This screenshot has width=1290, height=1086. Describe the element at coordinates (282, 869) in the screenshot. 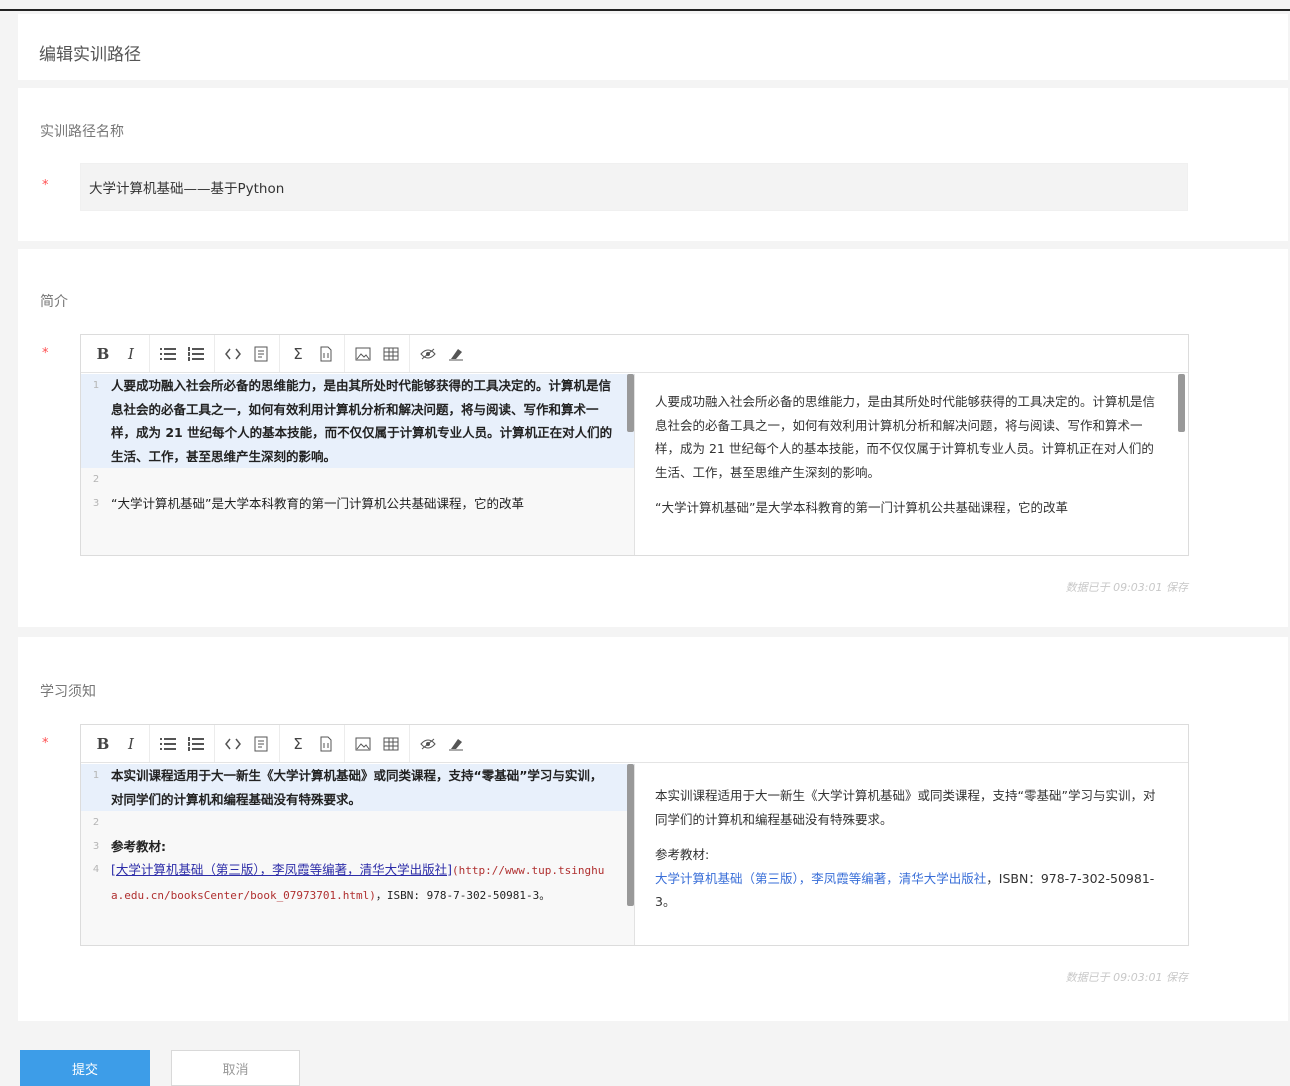

I see `markdown-link-text: [大学计算机基础（第三版），李凤霞等编著，清华大学出版社]` at that location.